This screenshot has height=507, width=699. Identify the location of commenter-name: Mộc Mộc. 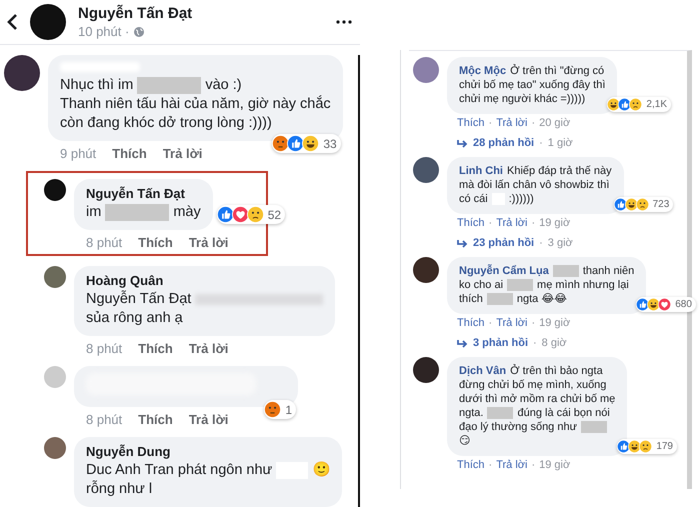
(482, 71).